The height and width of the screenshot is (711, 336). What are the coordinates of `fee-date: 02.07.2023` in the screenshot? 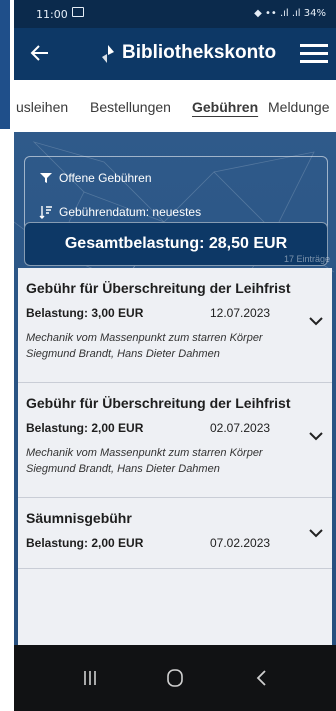 It's located at (240, 428).